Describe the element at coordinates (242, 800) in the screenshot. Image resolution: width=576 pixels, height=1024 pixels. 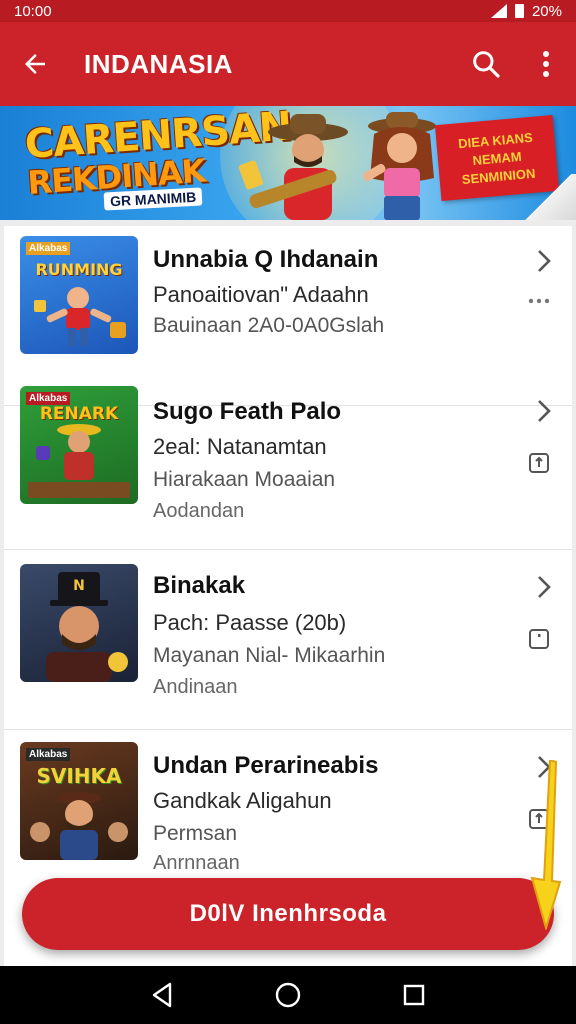
I see `item-subtitle: Gandkak Aligahun` at that location.